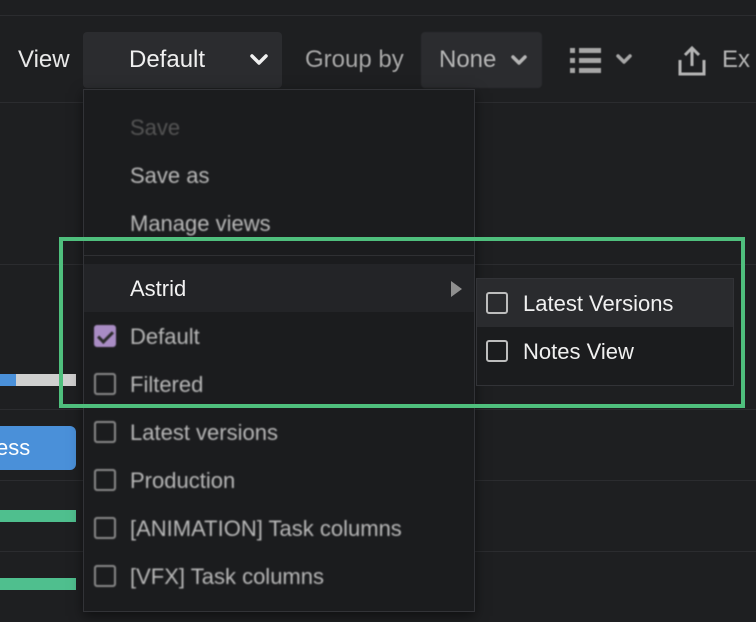  I want to click on menu-item-label: Manage views, so click(200, 223).